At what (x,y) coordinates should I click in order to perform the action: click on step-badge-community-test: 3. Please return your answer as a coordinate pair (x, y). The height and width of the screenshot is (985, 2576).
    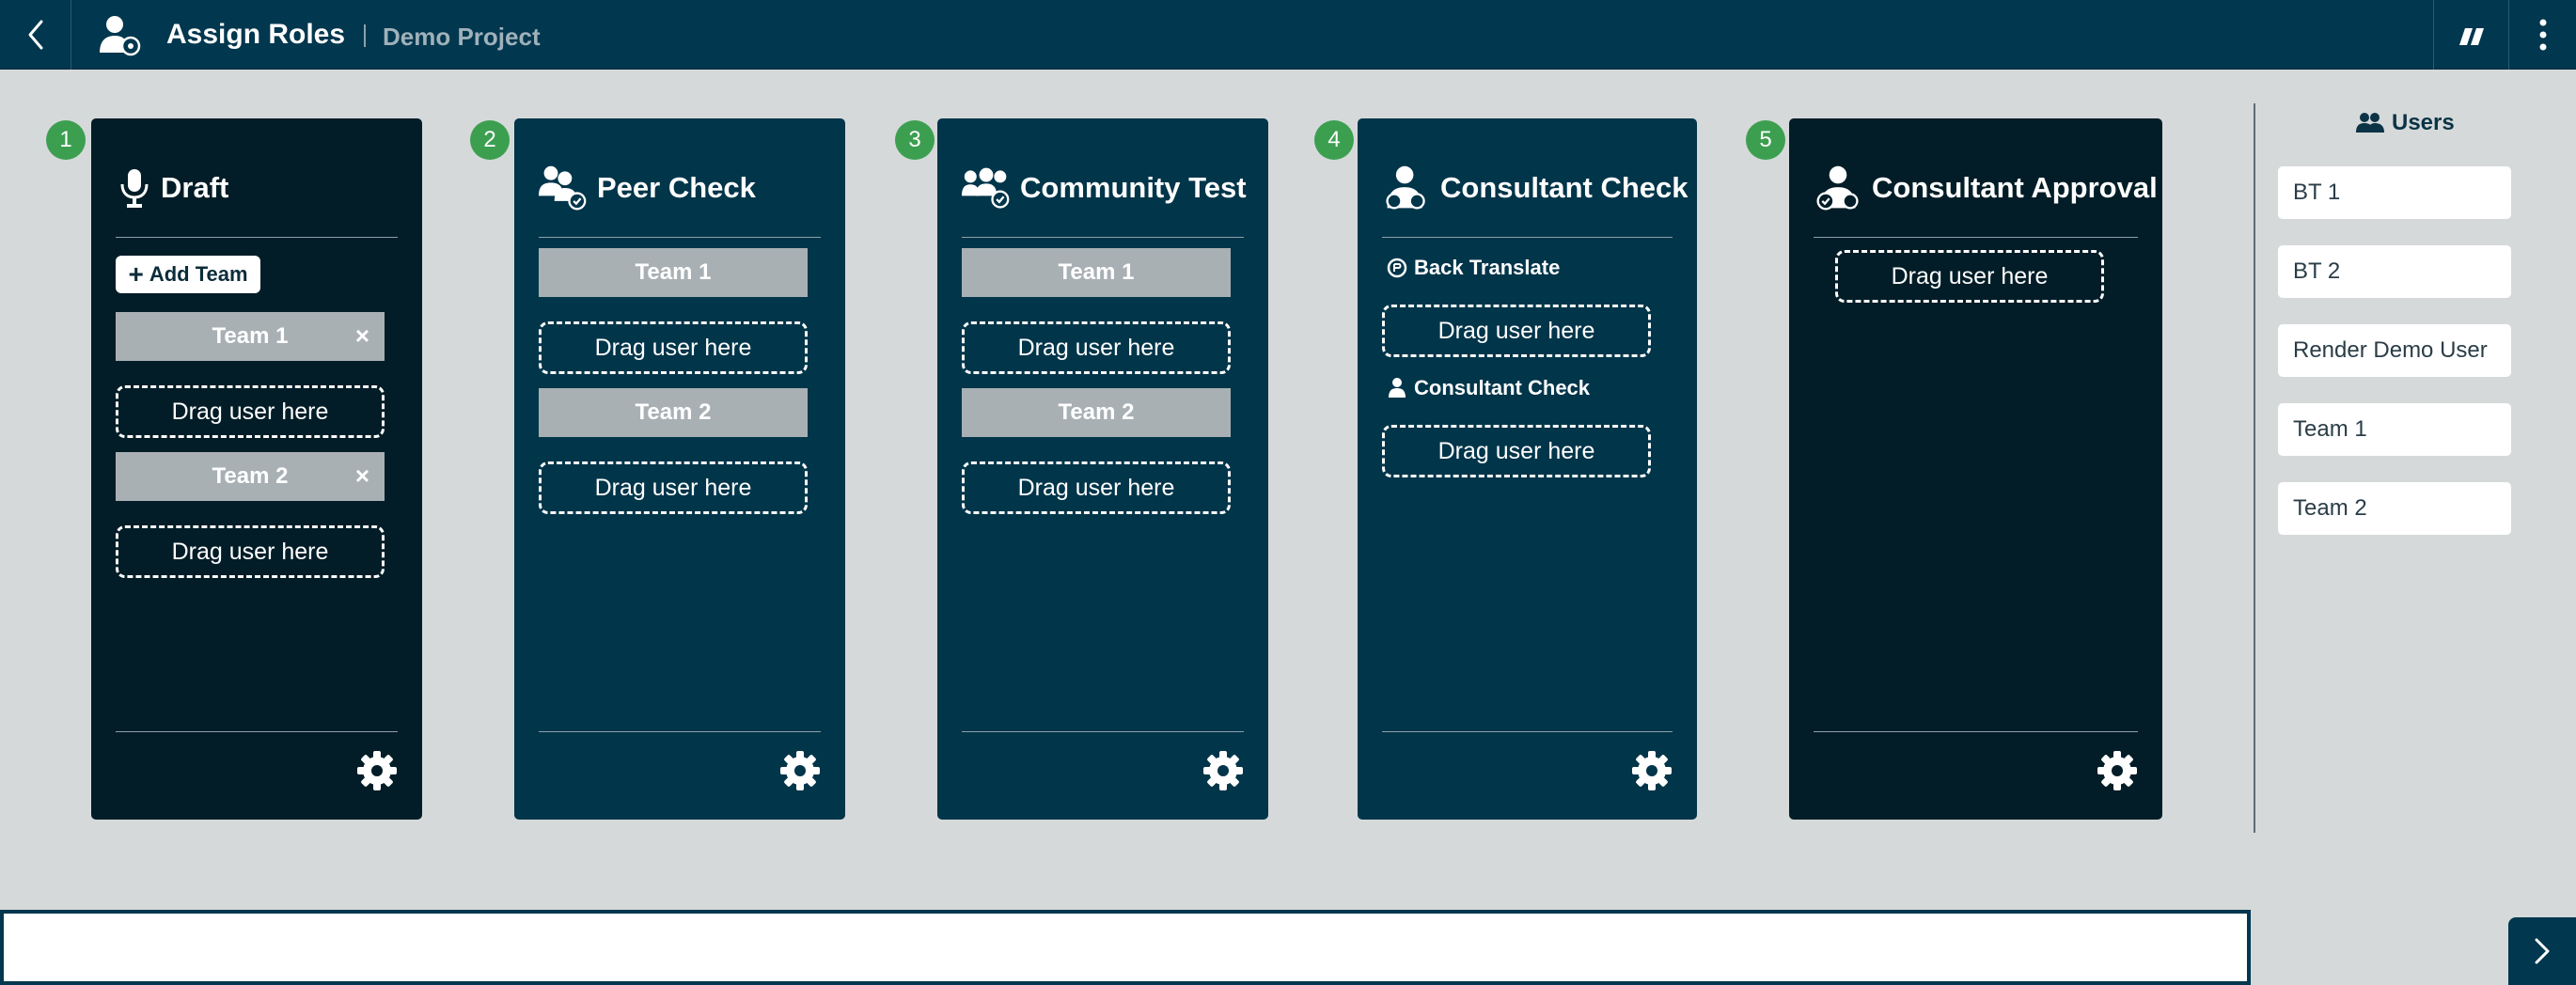
    Looking at the image, I should click on (915, 140).